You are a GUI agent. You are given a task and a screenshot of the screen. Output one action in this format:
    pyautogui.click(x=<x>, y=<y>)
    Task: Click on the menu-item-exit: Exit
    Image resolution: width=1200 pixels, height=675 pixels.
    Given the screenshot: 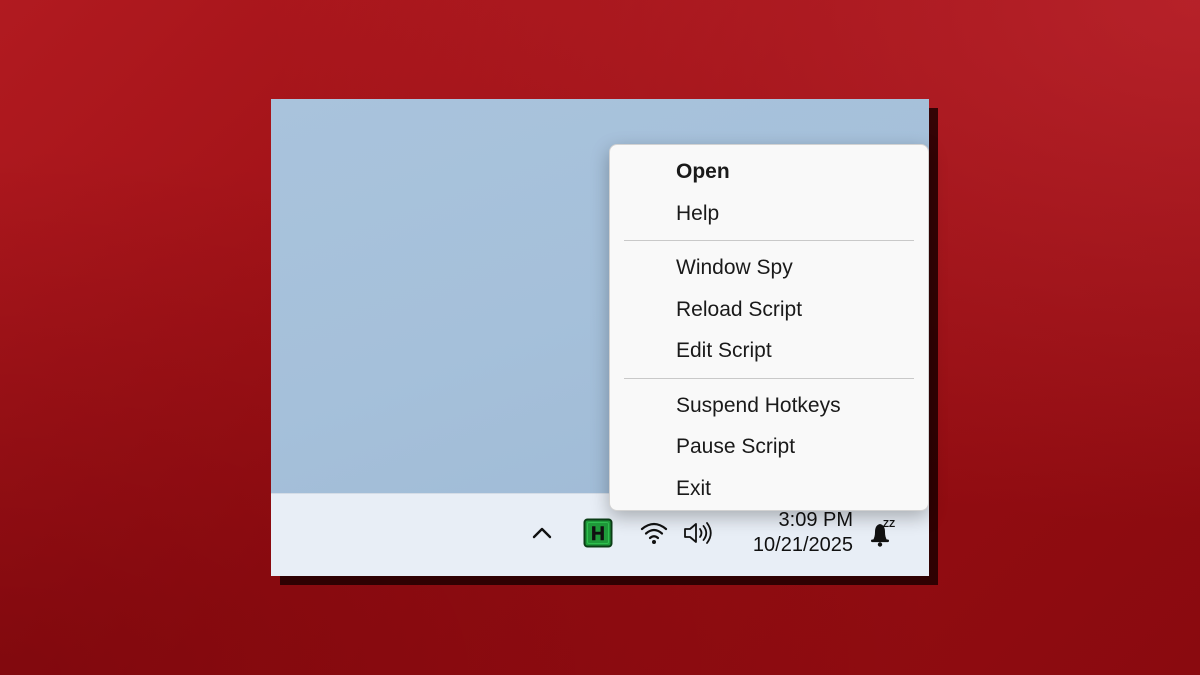 What is the action you would take?
    pyautogui.click(x=769, y=489)
    